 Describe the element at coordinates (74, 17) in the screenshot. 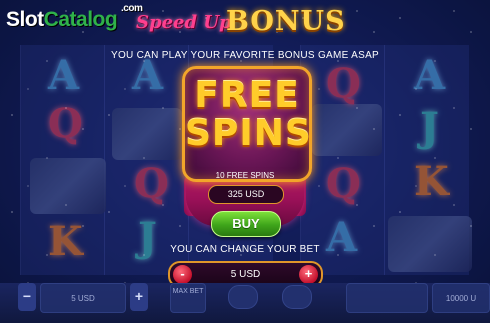

I see `site-logo: SlotCatalog .com` at that location.